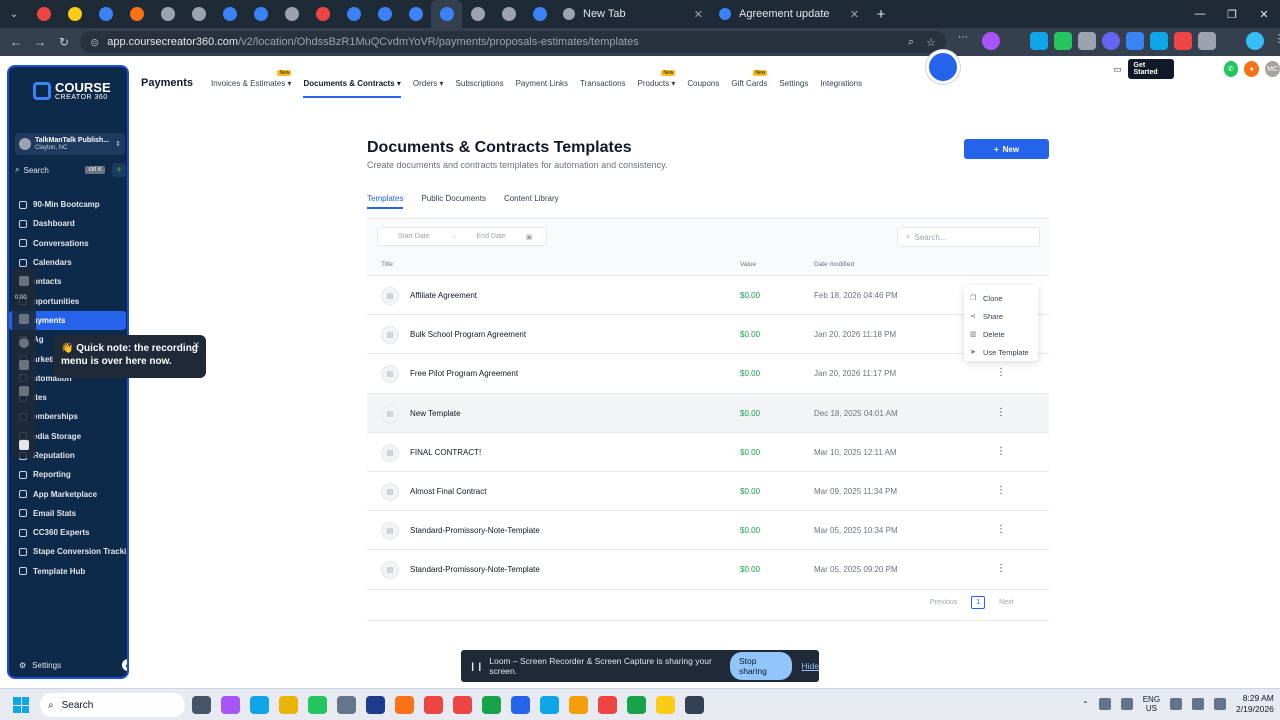  Describe the element at coordinates (931, 42) in the screenshot. I see `bookmark-star-icon: ☆` at that location.